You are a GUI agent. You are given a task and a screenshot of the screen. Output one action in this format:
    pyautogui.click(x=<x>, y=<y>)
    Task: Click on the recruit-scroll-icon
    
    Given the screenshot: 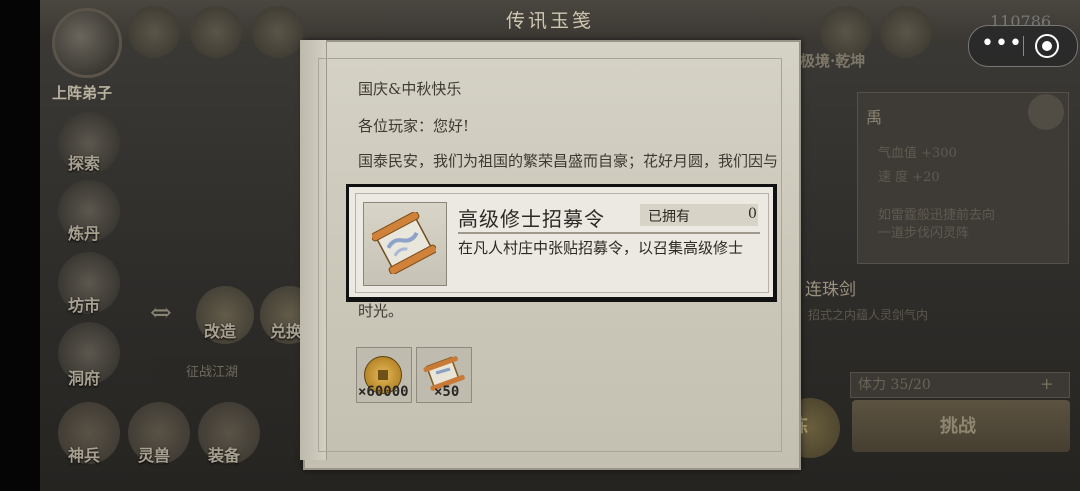 What is the action you would take?
    pyautogui.click(x=404, y=243)
    